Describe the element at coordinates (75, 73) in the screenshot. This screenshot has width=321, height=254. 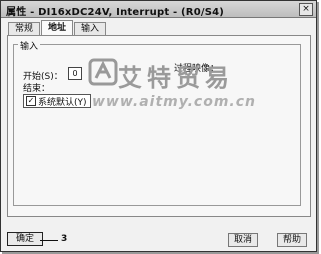
I see `start-address-field: 0` at that location.